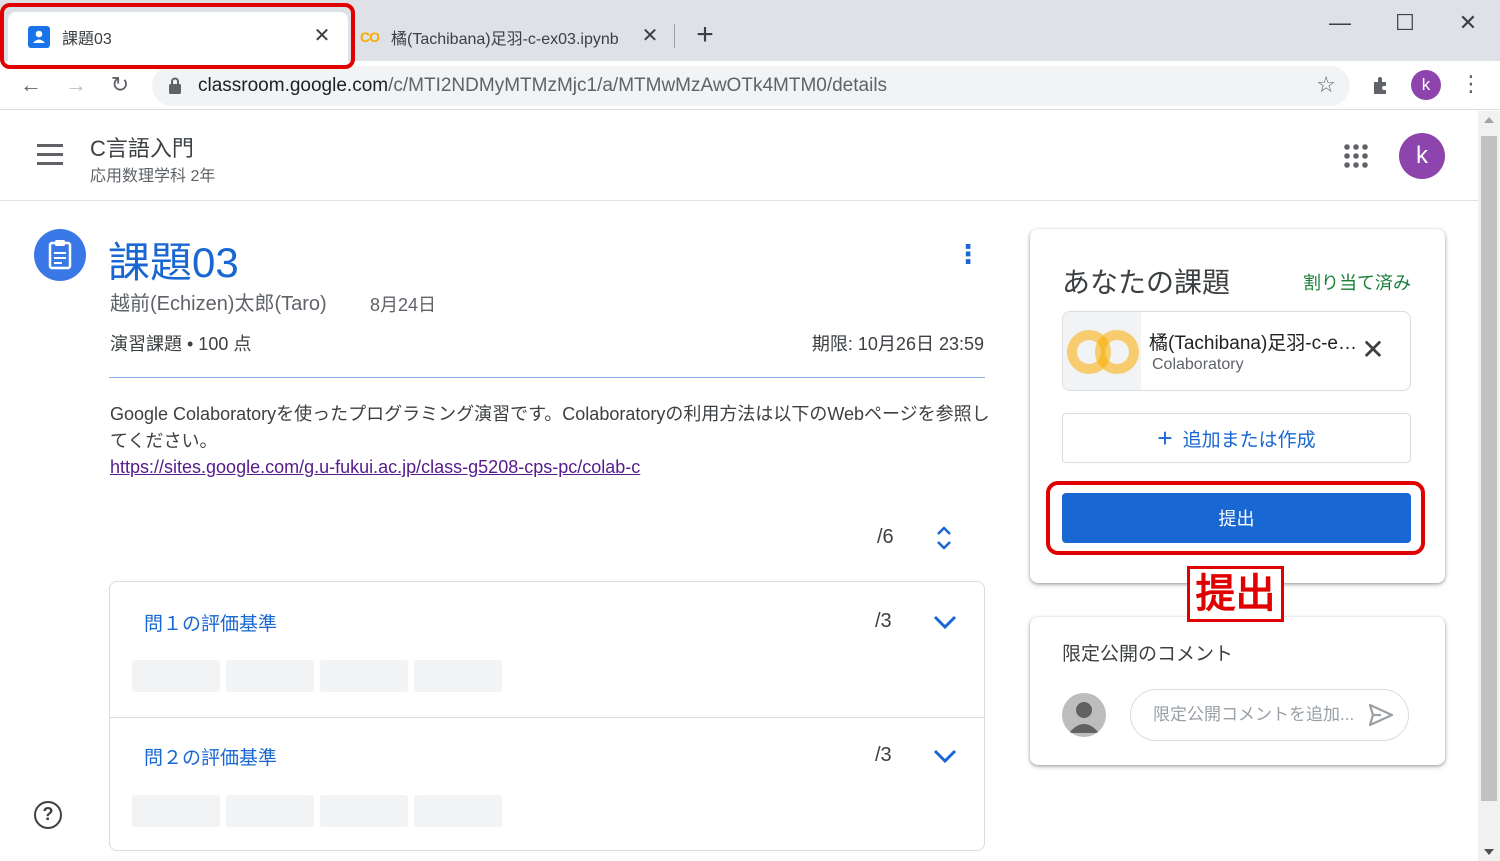 Image resolution: width=1500 pixels, height=861 pixels. What do you see at coordinates (211, 758) in the screenshot?
I see `criterion-2-title: 問２の評価基準` at bounding box center [211, 758].